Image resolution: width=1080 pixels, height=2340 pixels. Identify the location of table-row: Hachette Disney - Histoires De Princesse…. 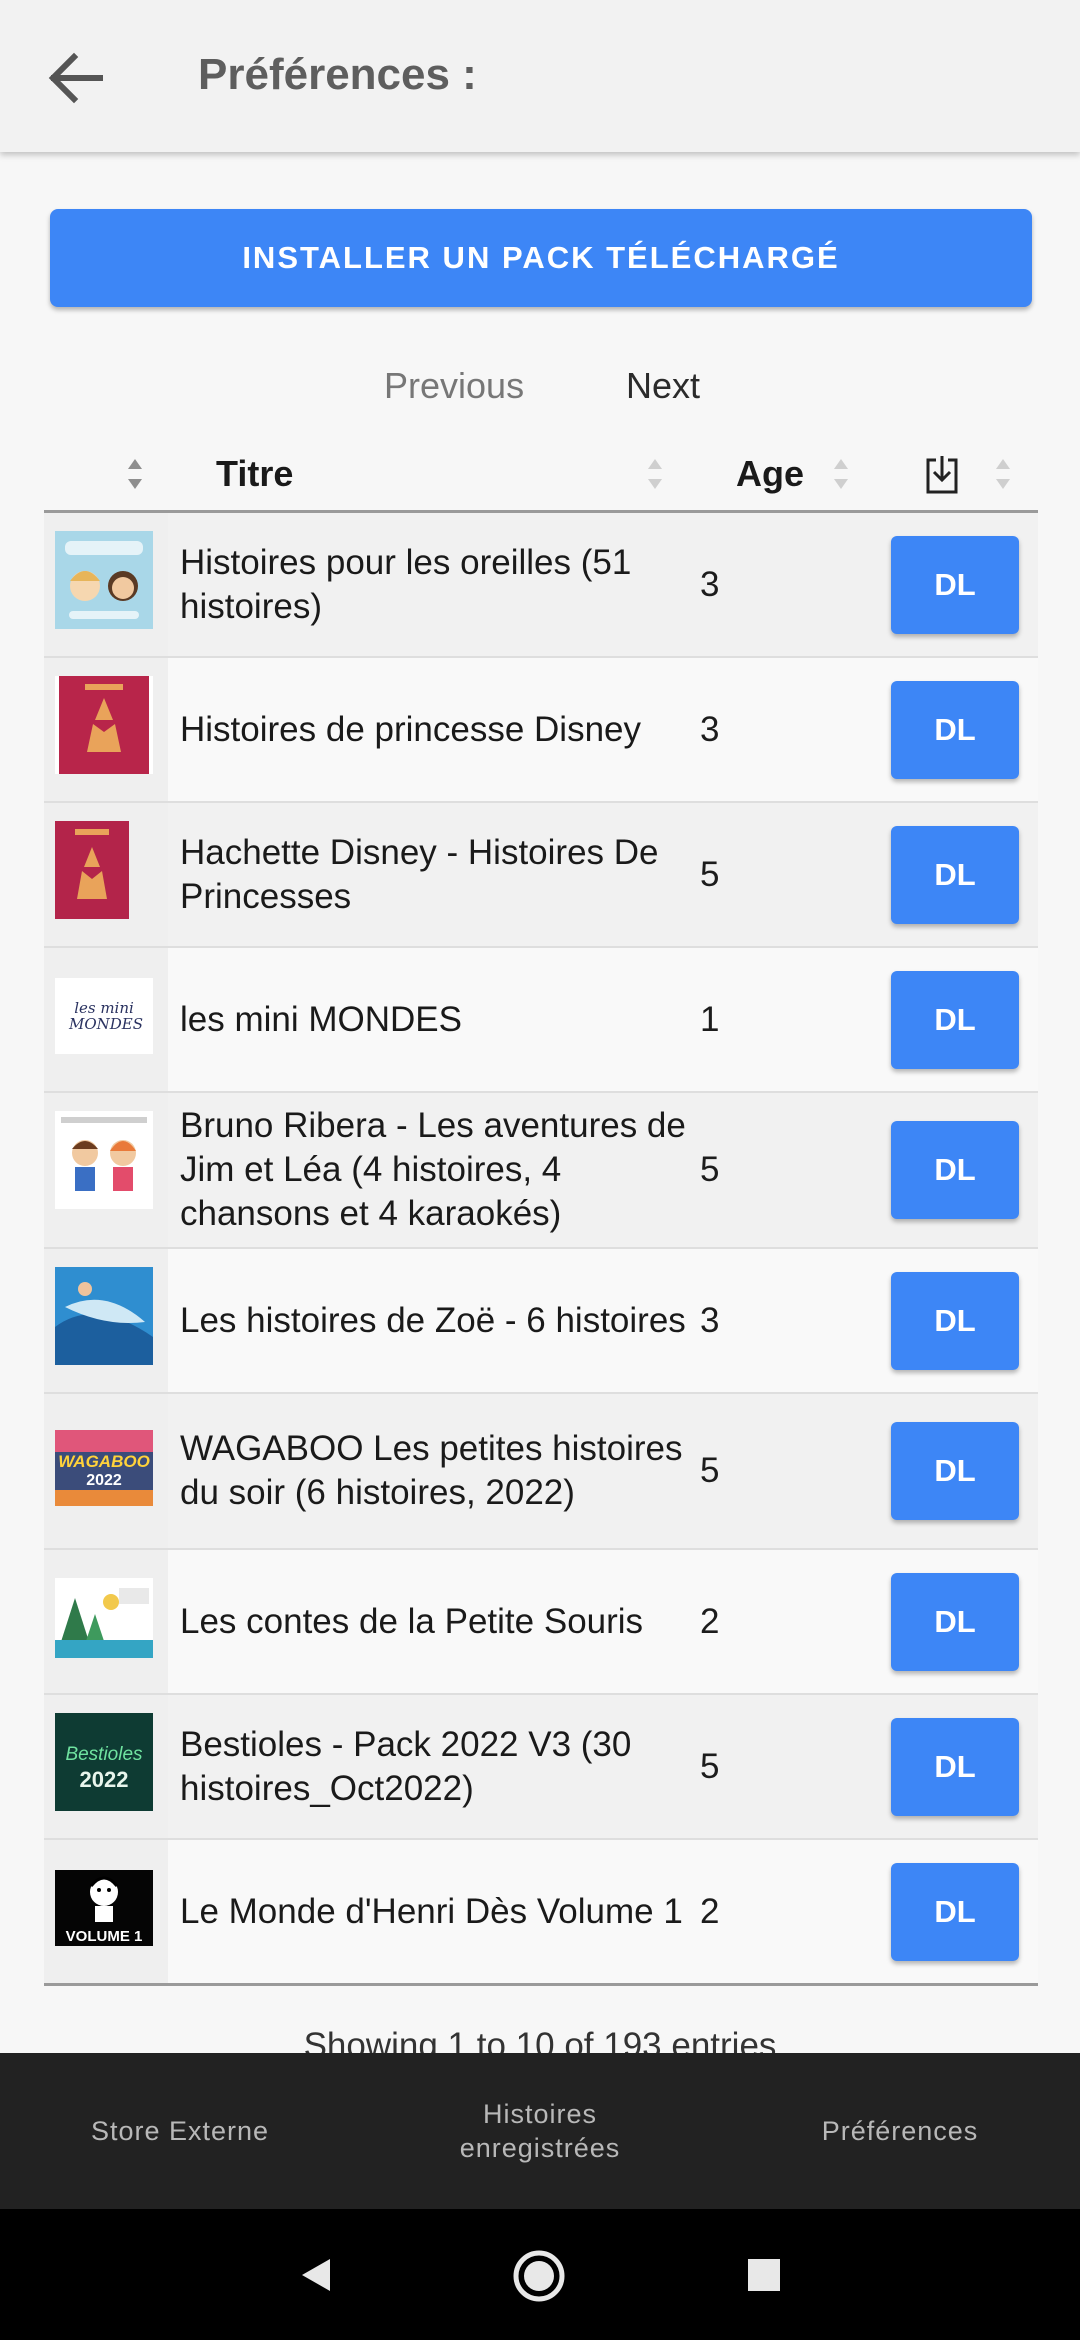
(541, 875).